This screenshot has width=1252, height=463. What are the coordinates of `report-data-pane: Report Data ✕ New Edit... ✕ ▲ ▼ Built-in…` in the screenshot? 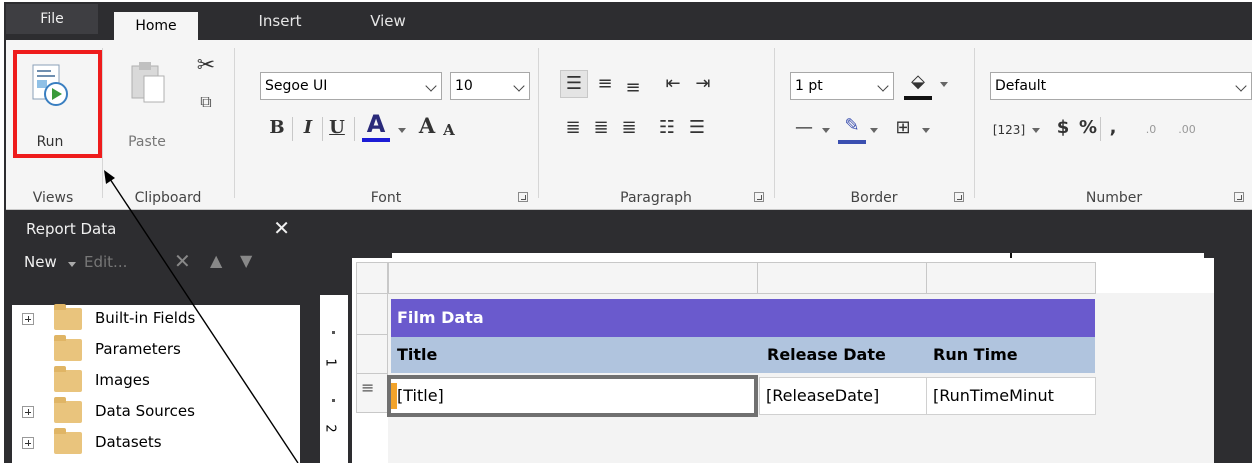 It's located at (153, 337).